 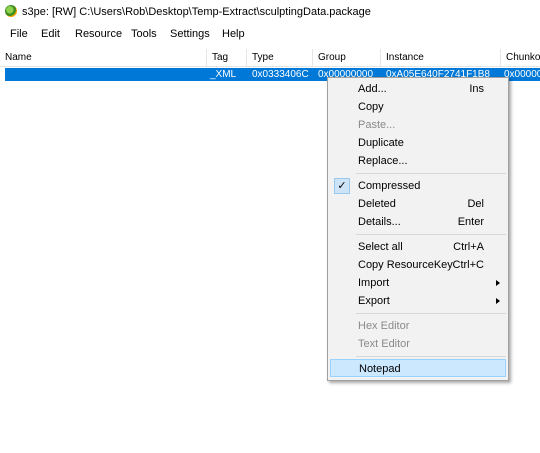 What do you see at coordinates (19, 34) in the screenshot?
I see `menu-file: File` at bounding box center [19, 34].